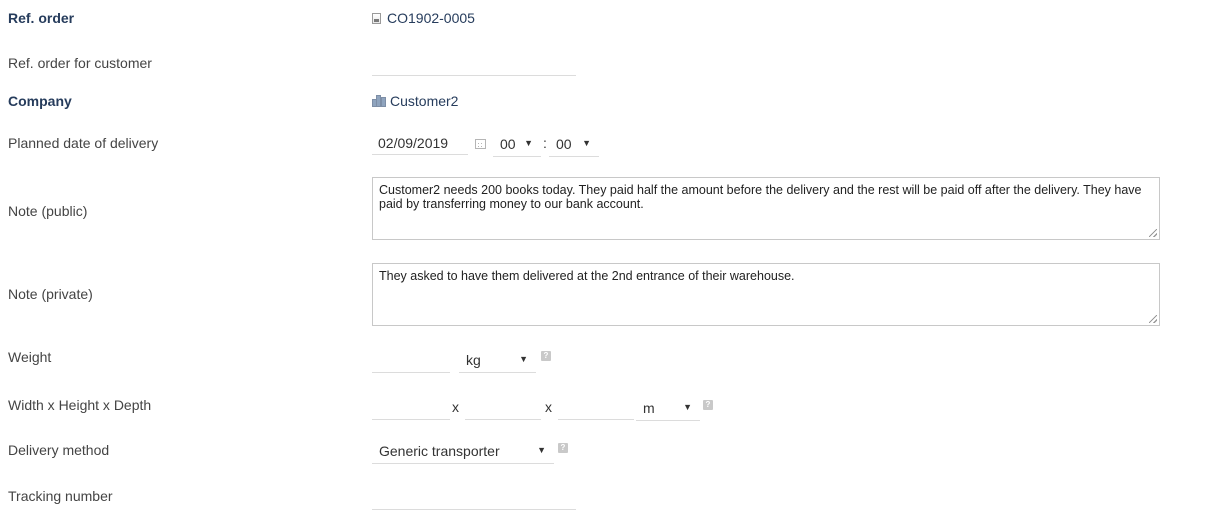 The height and width of the screenshot is (523, 1225). What do you see at coordinates (83, 143) in the screenshot?
I see `planned-delivery-label: Planned date of delivery` at bounding box center [83, 143].